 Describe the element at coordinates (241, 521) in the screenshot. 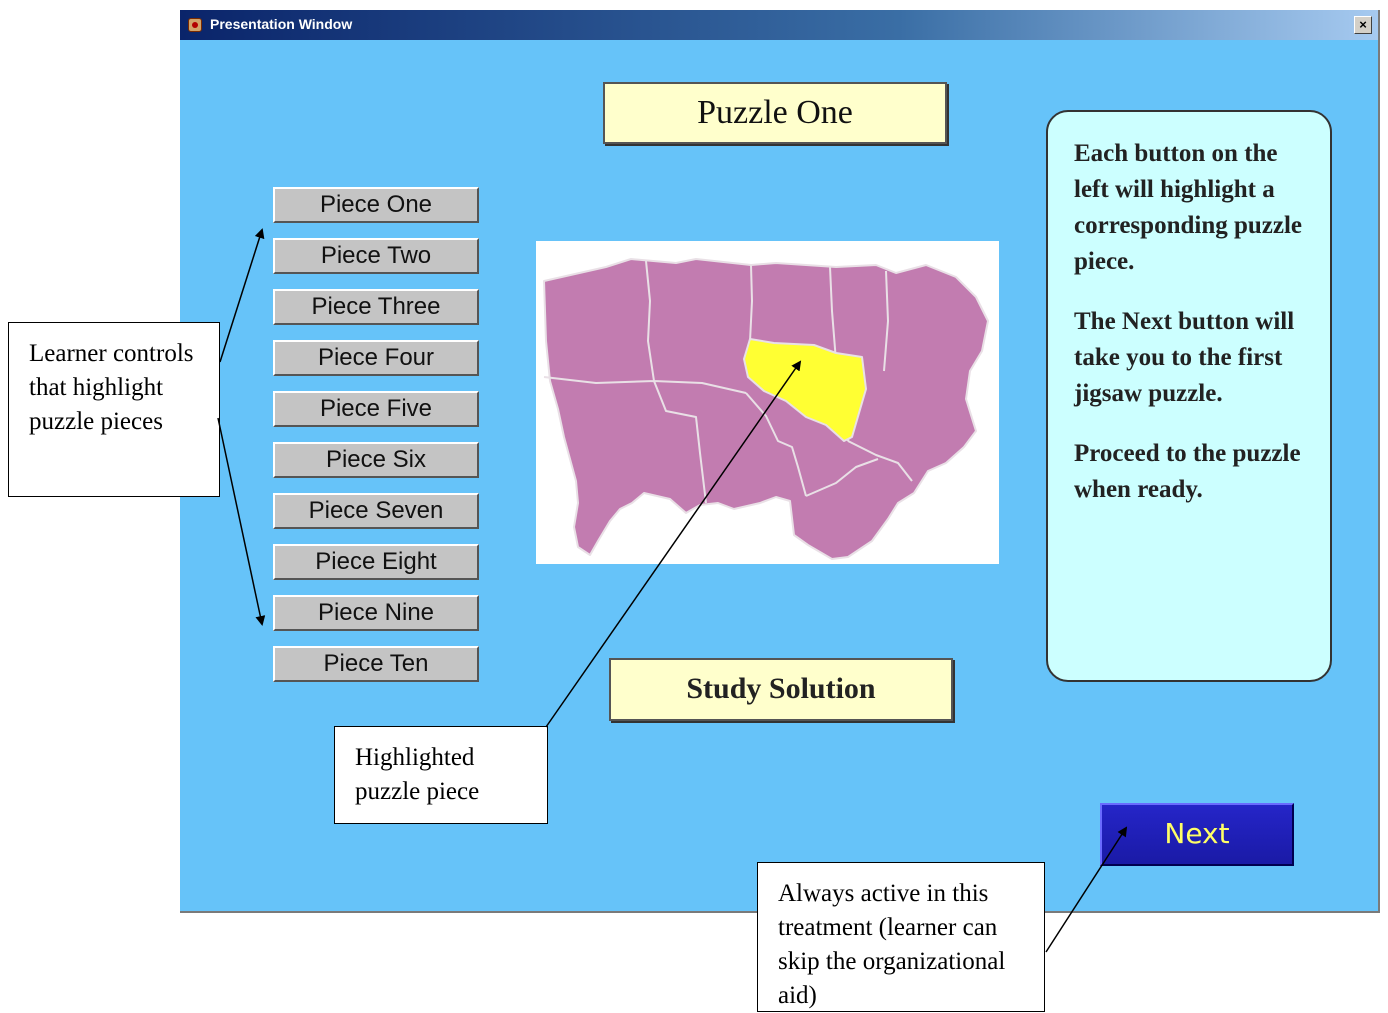

I see `arrow-to-piece-nine` at that location.